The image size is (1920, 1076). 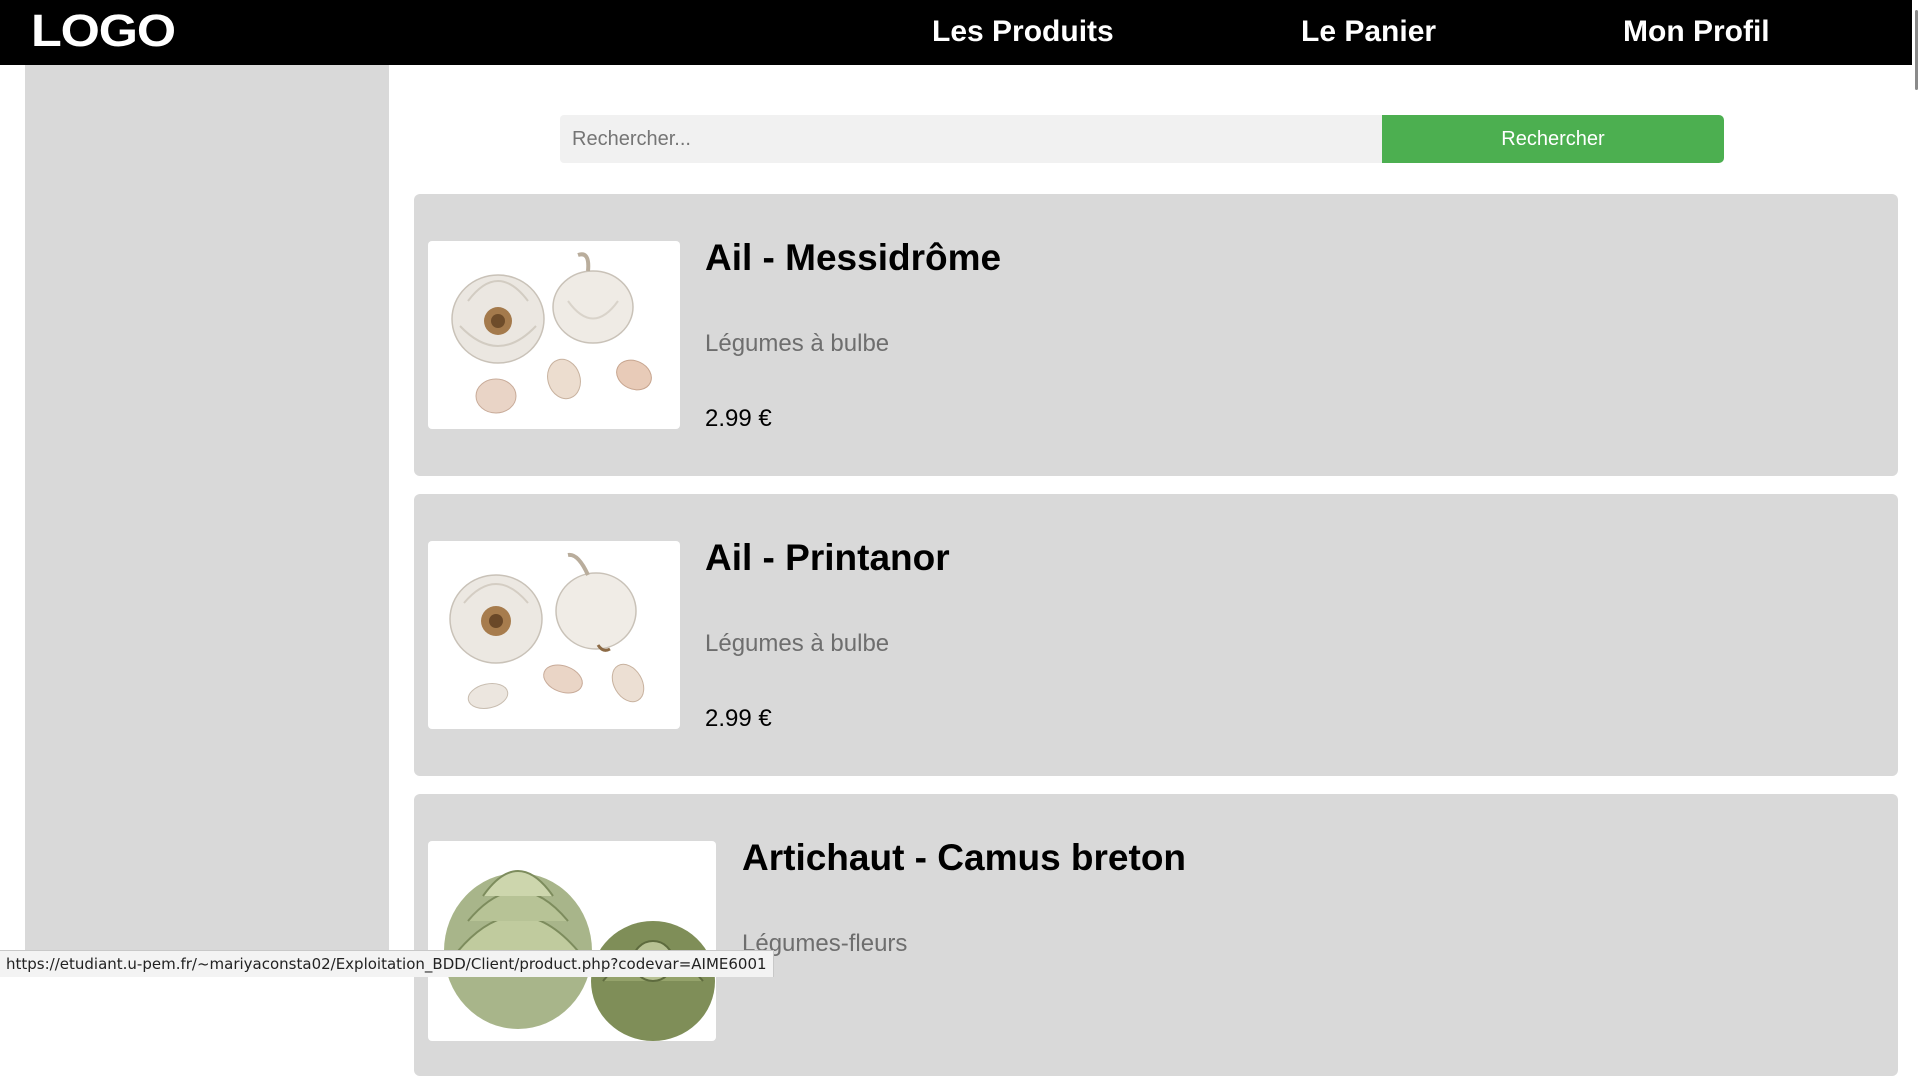 I want to click on scrollbar-thumb, so click(x=1916, y=50).